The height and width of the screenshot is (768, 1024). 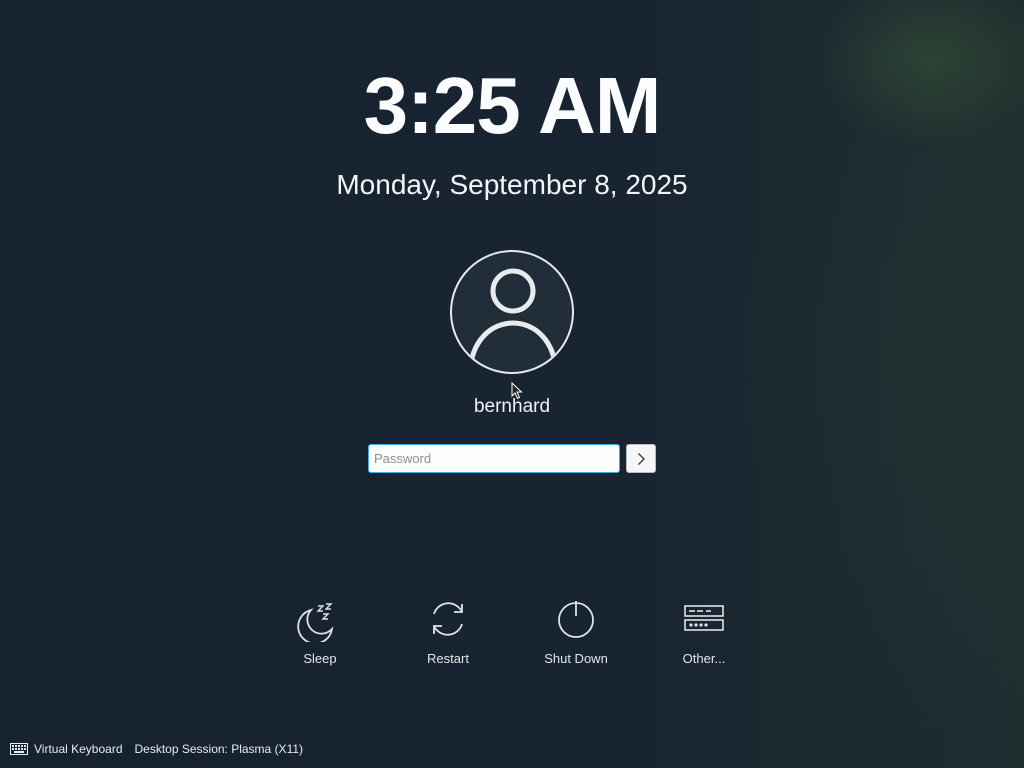 What do you see at coordinates (494, 458) in the screenshot?
I see `password-input` at bounding box center [494, 458].